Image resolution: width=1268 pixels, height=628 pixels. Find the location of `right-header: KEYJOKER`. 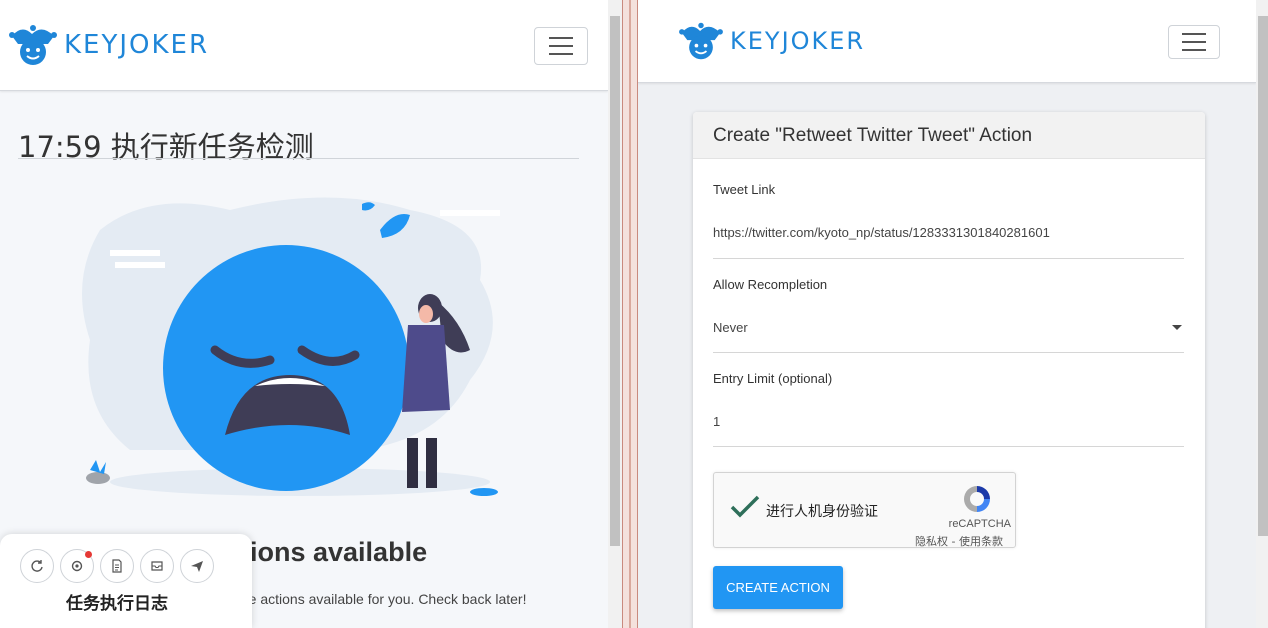

right-header: KEYJOKER is located at coordinates (947, 41).